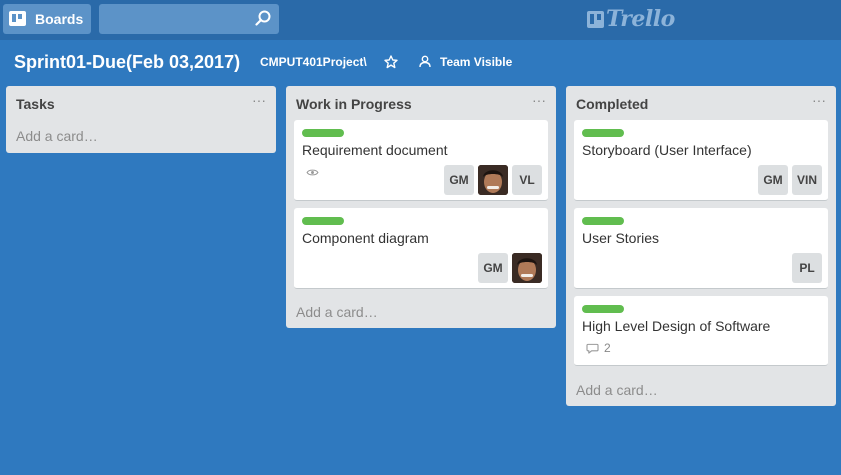 This screenshot has height=475, width=841. I want to click on trello-logo: Trello, so click(631, 19).